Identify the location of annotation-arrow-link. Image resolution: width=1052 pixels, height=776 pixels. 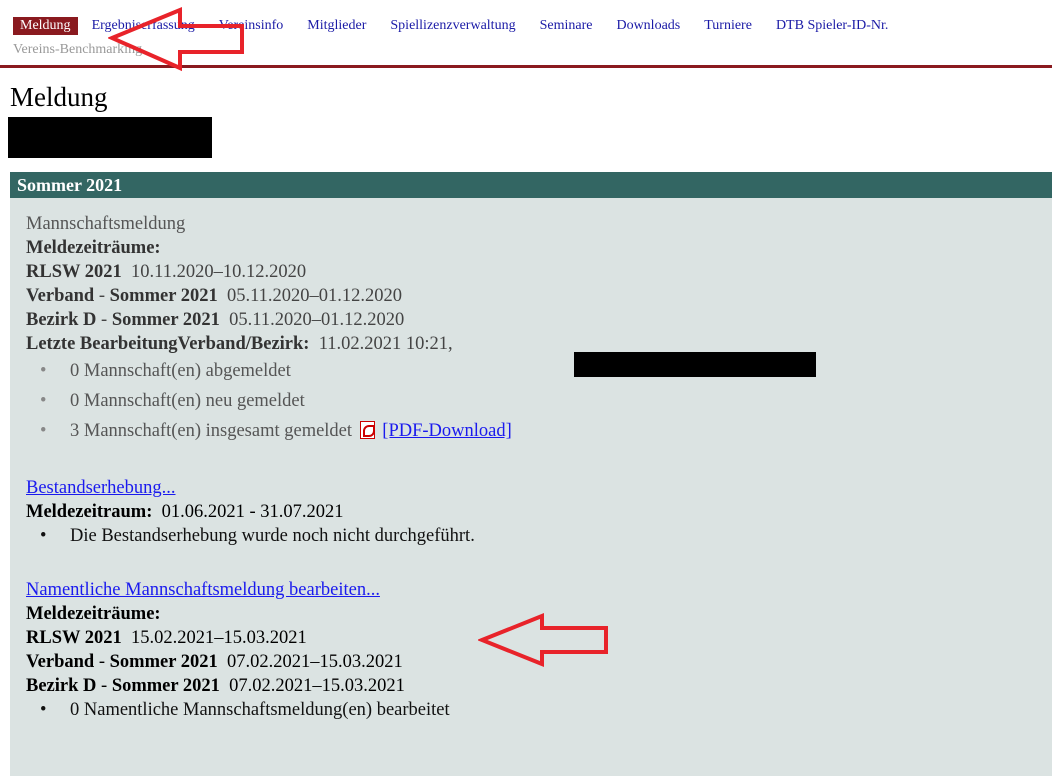
(543, 640).